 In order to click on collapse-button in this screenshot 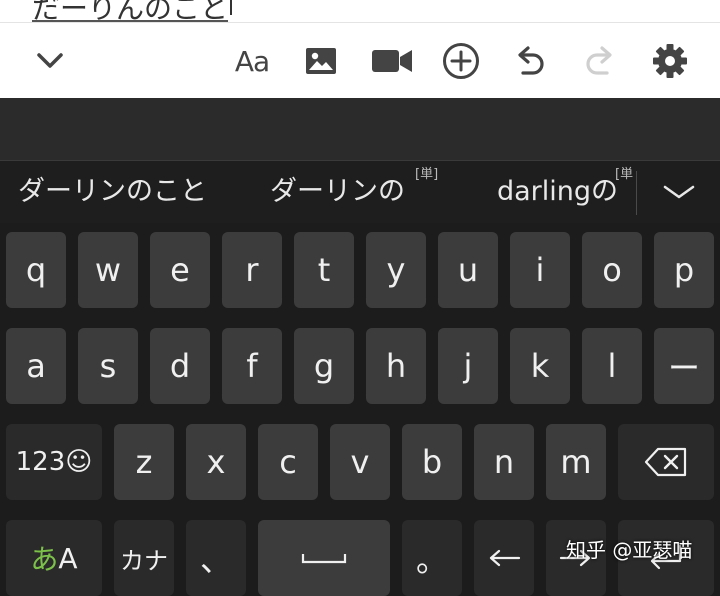, I will do `click(50, 61)`.